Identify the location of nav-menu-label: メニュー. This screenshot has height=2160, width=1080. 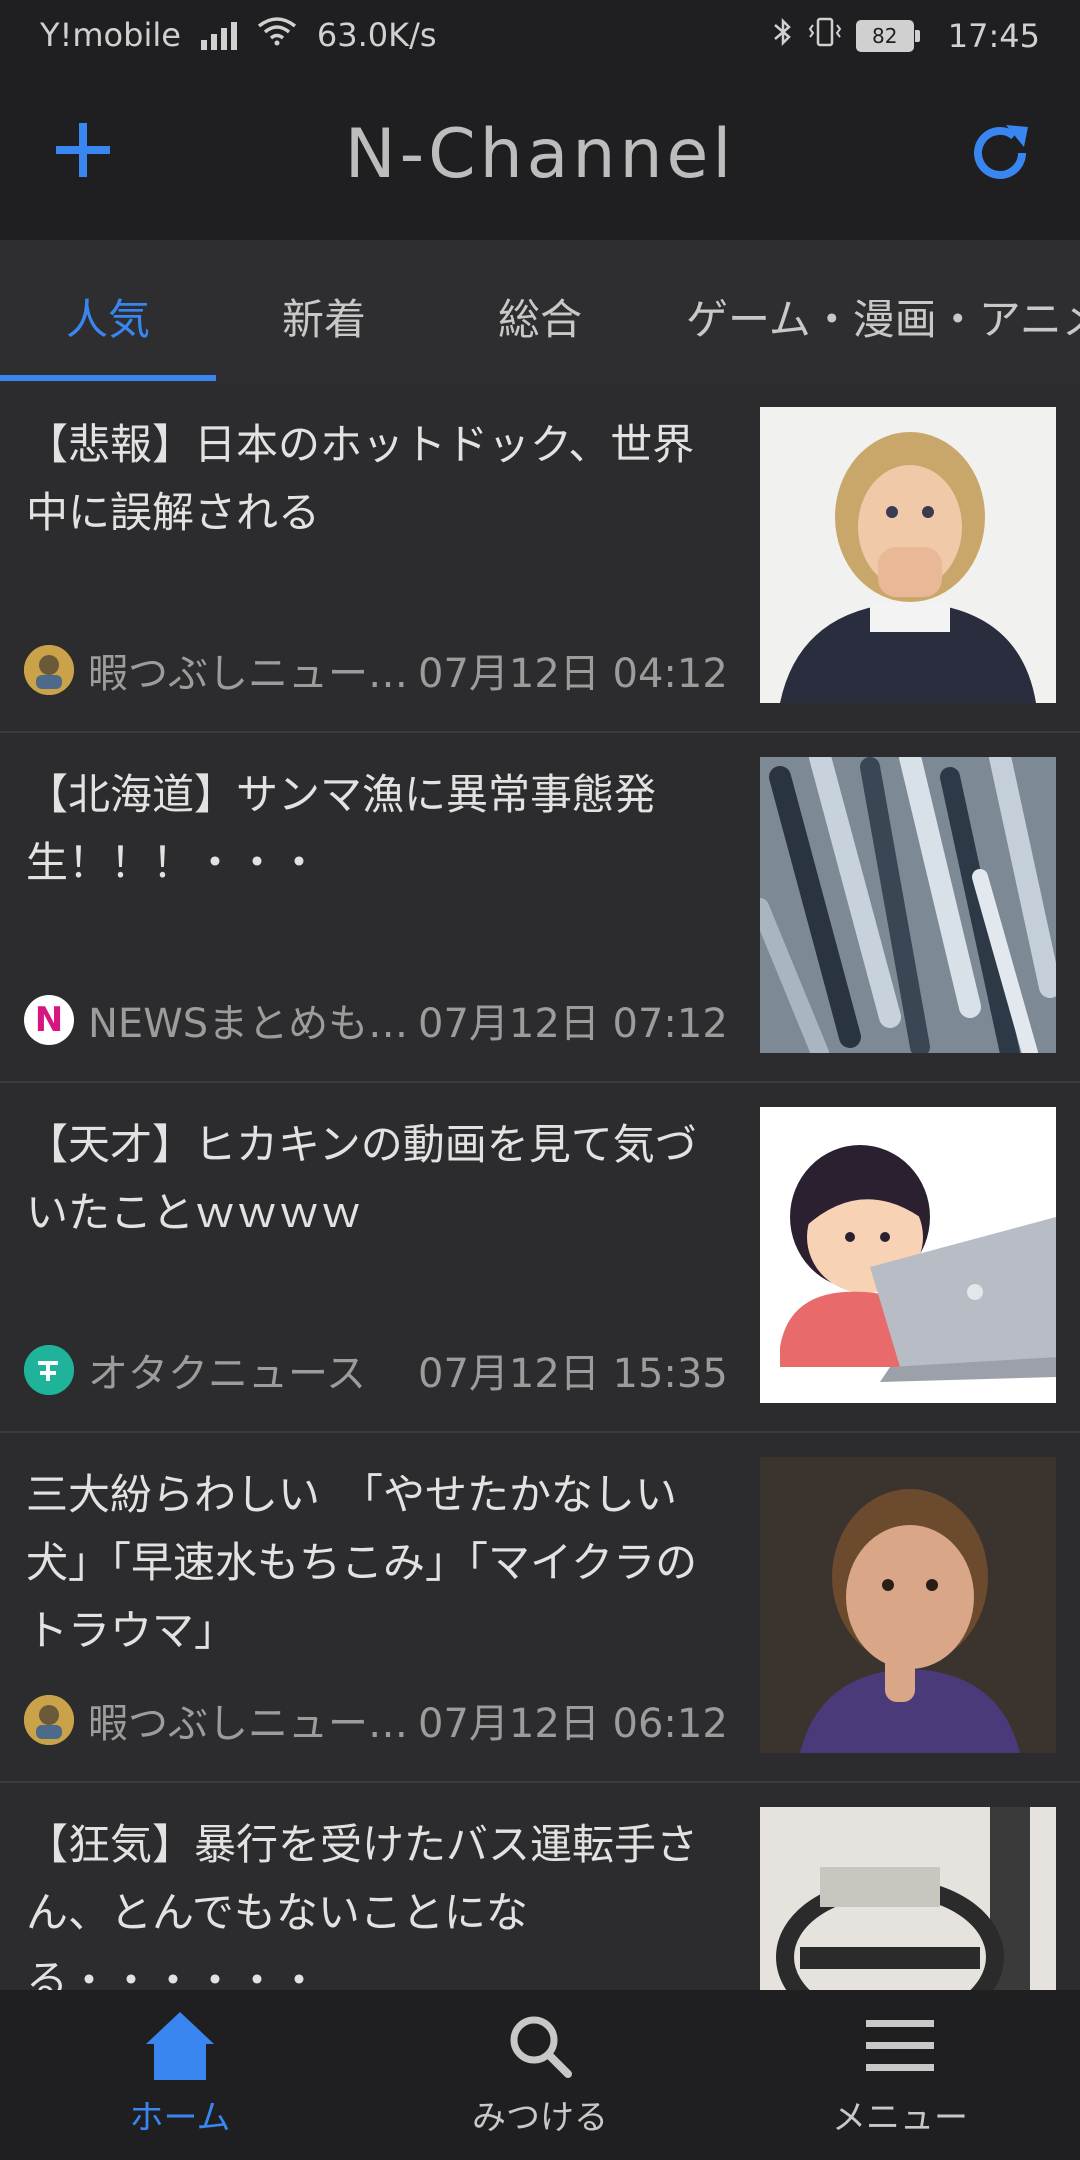
(900, 2118).